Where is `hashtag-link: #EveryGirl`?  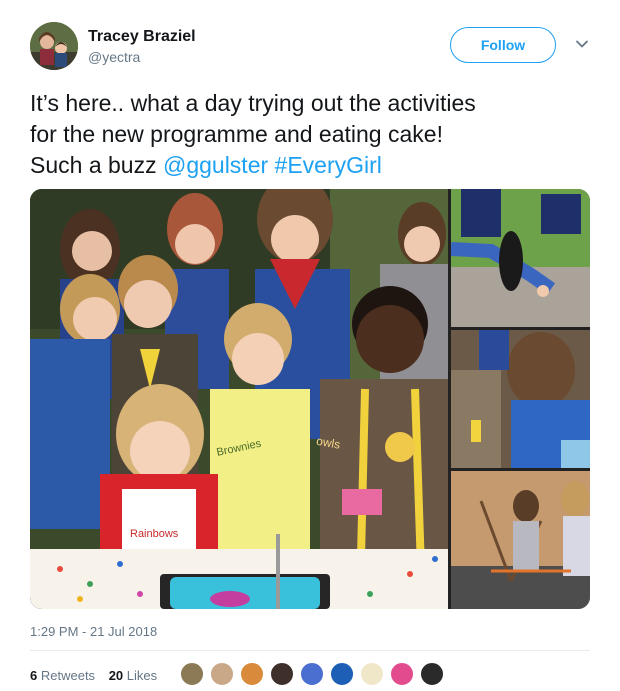 hashtag-link: #EveryGirl is located at coordinates (328, 165).